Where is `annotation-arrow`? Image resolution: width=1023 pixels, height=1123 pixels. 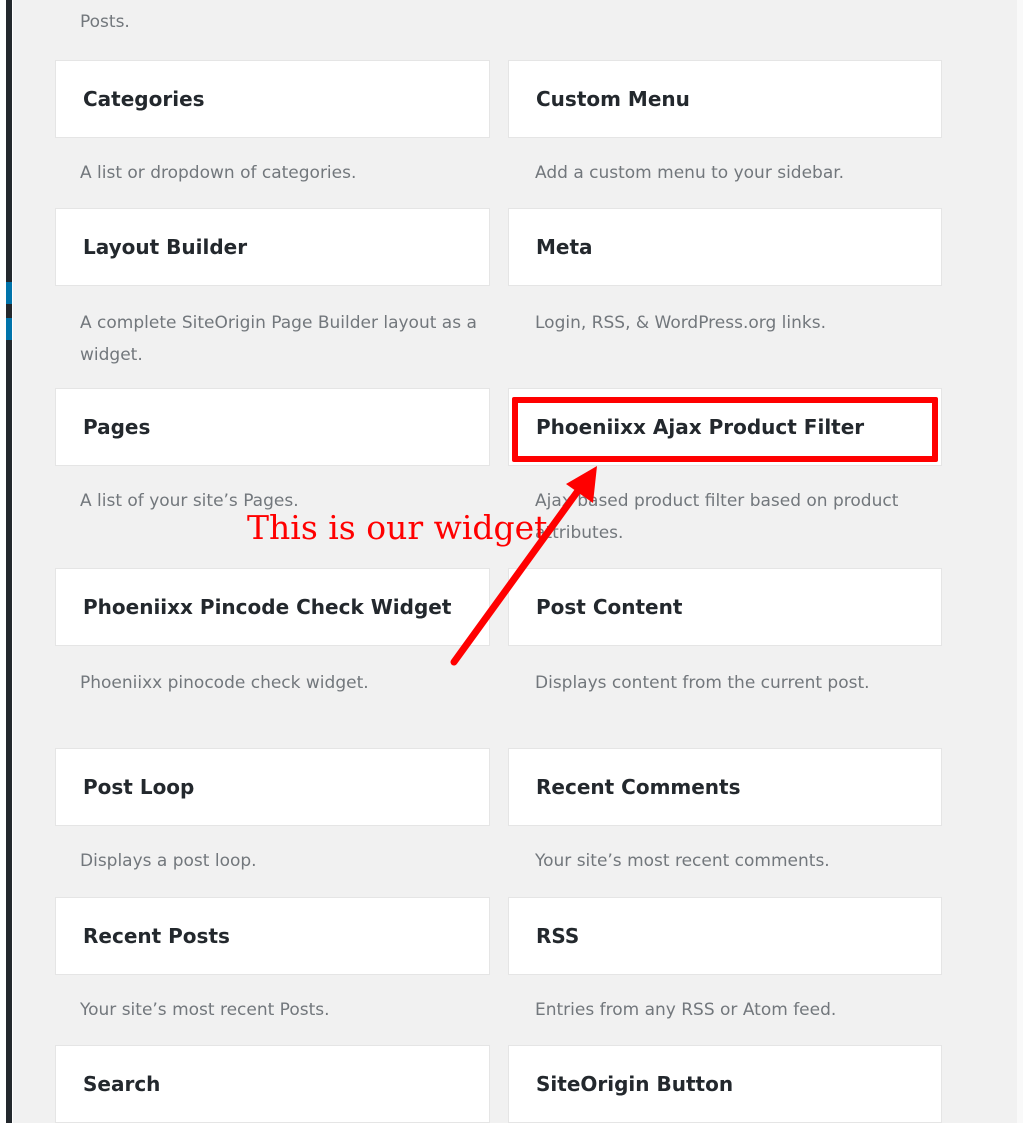 annotation-arrow is located at coordinates (523, 566).